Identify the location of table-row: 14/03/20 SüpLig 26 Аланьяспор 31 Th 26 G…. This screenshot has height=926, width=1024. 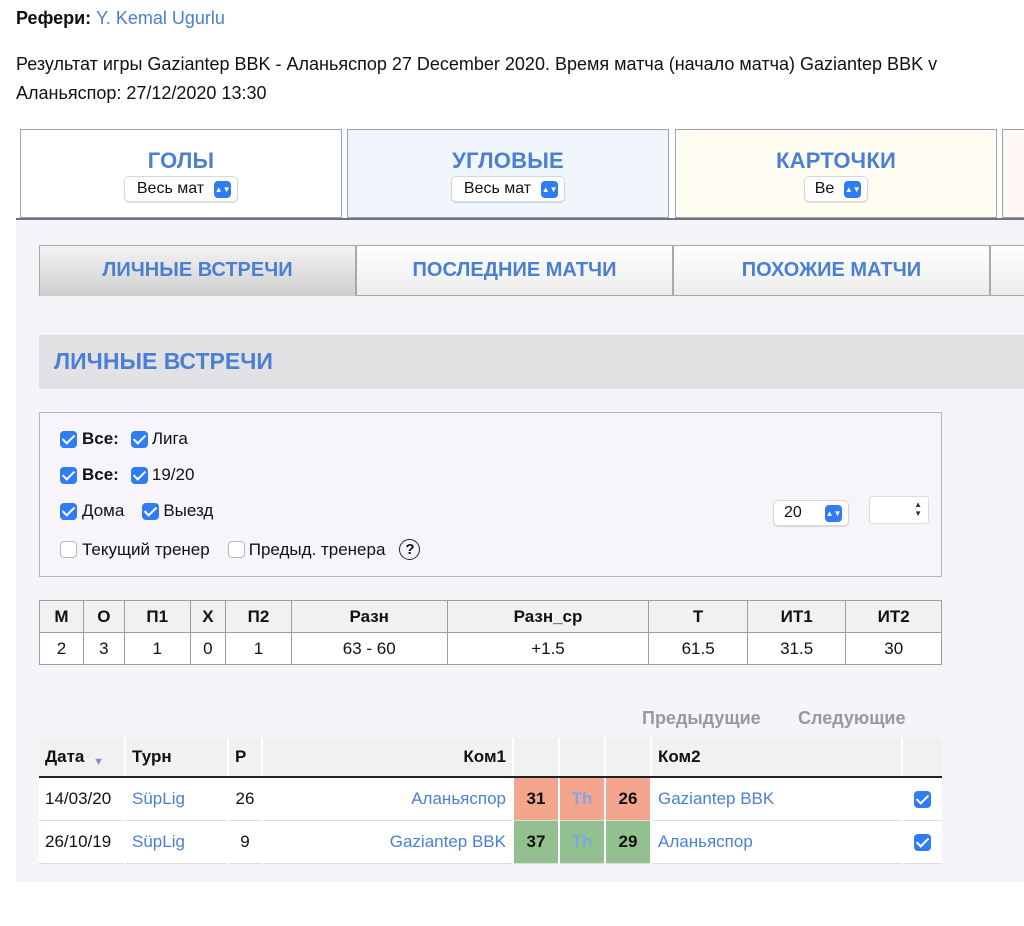
(490, 799).